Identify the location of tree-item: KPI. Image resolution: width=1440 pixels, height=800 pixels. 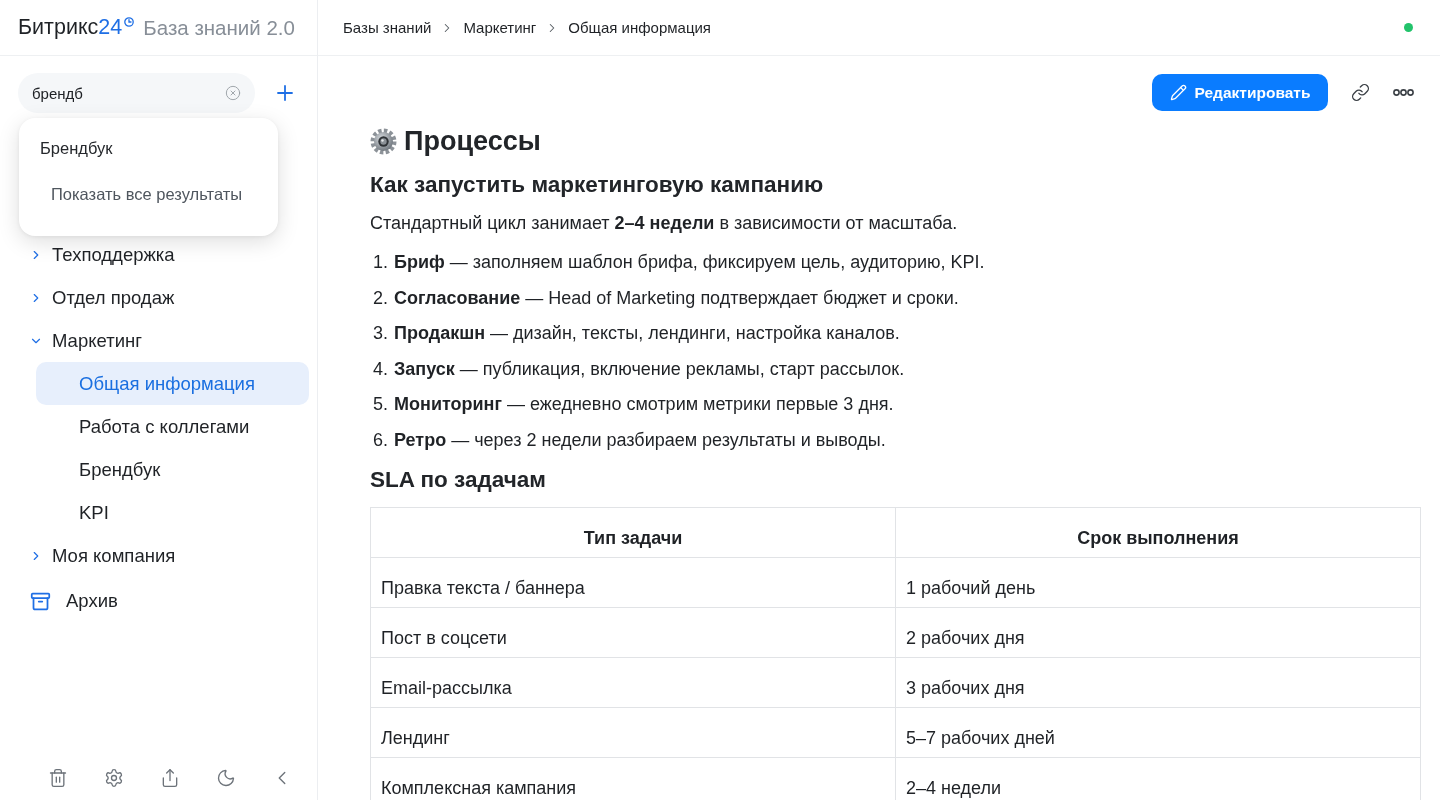
(172, 512).